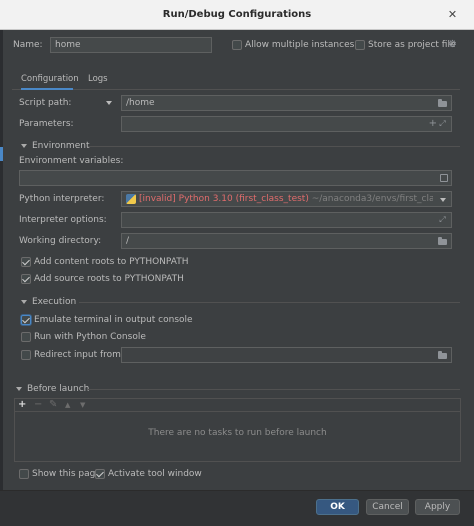 The width and height of the screenshot is (474, 526). I want to click on ok-button: OK, so click(337, 507).